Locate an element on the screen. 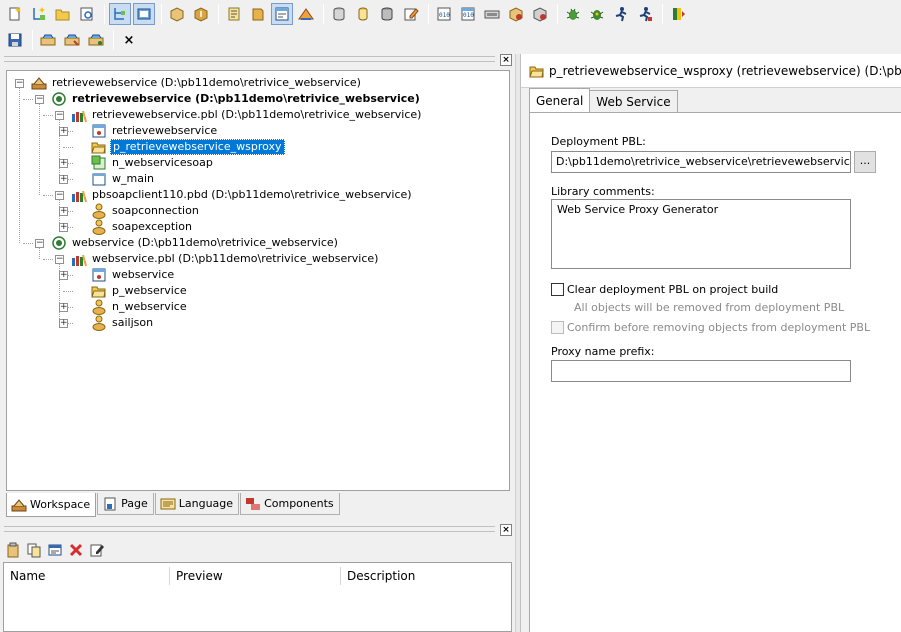 This screenshot has height=632, width=901. exit-button is located at coordinates (678, 14).